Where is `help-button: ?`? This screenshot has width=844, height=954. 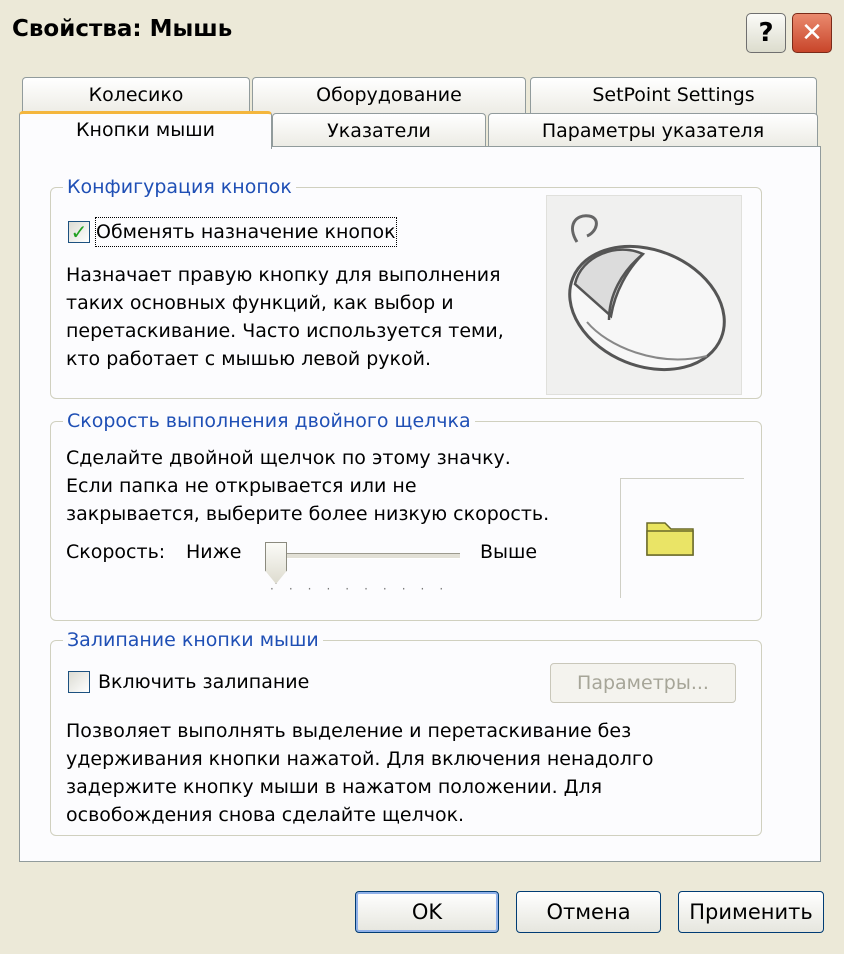 help-button: ? is located at coordinates (766, 33).